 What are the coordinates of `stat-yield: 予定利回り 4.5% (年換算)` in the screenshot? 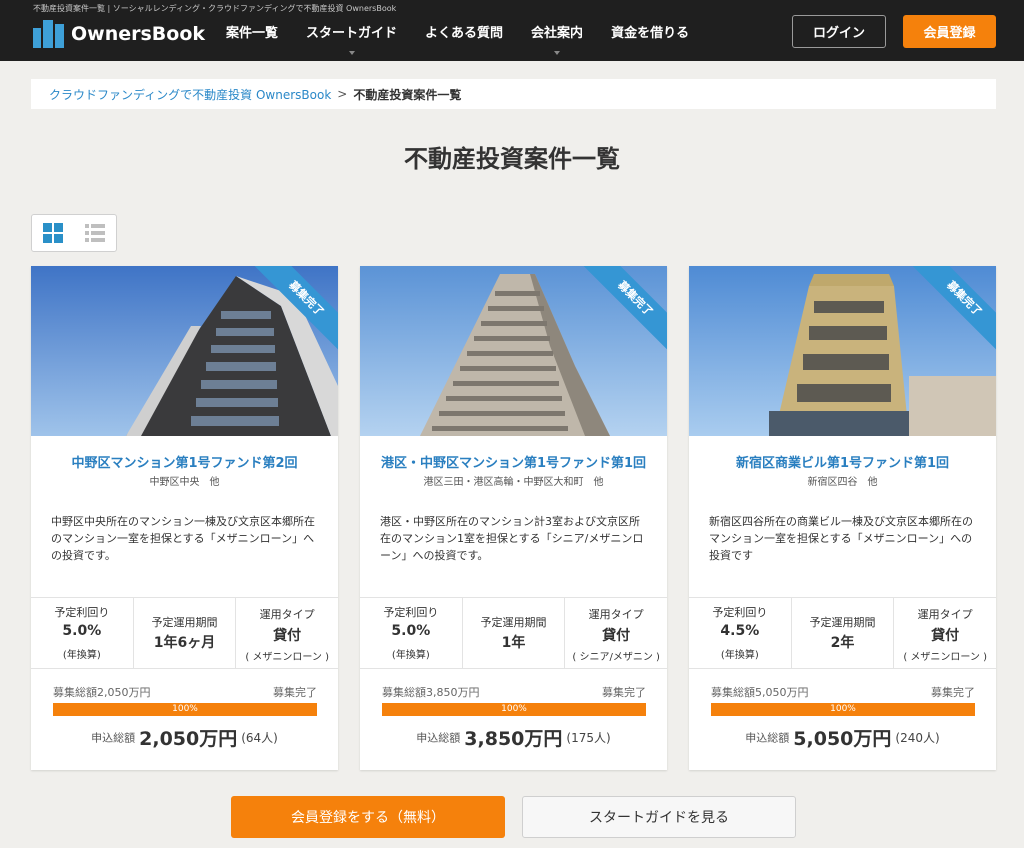 It's located at (740, 633).